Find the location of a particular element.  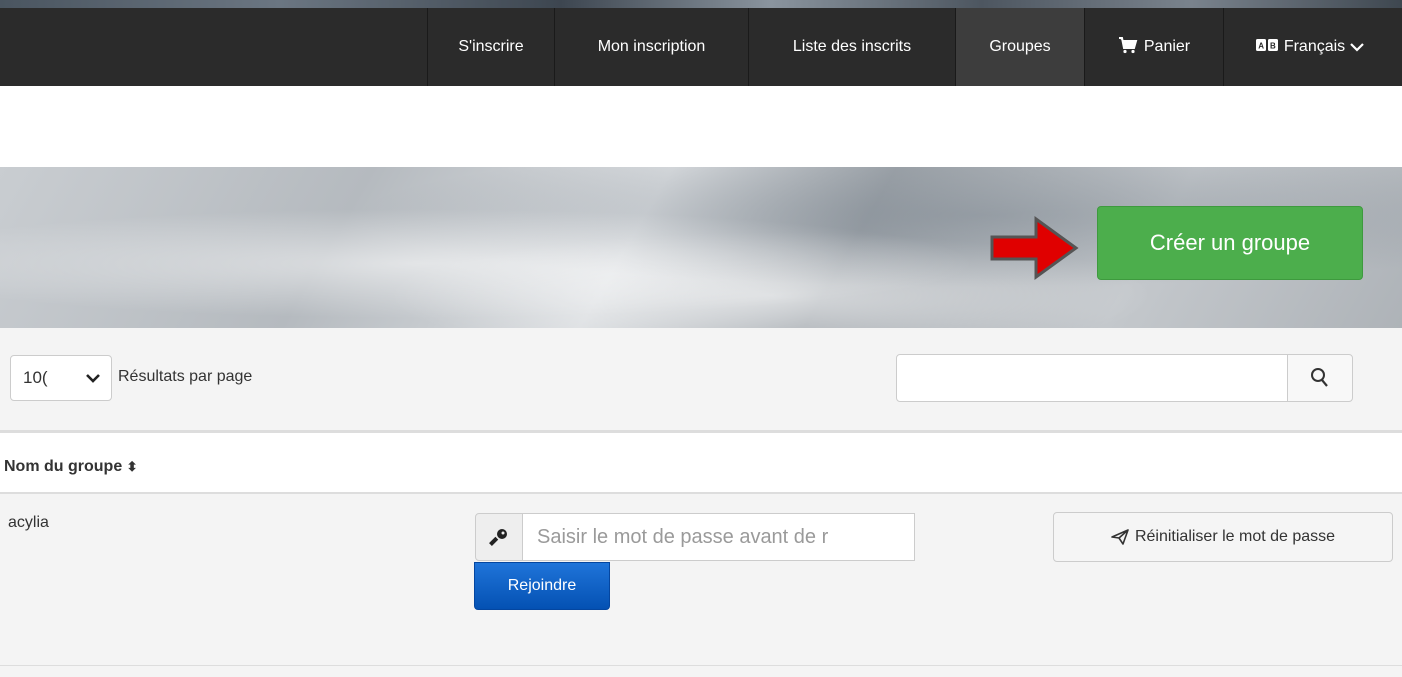

header-banner-image is located at coordinates (701, 4).